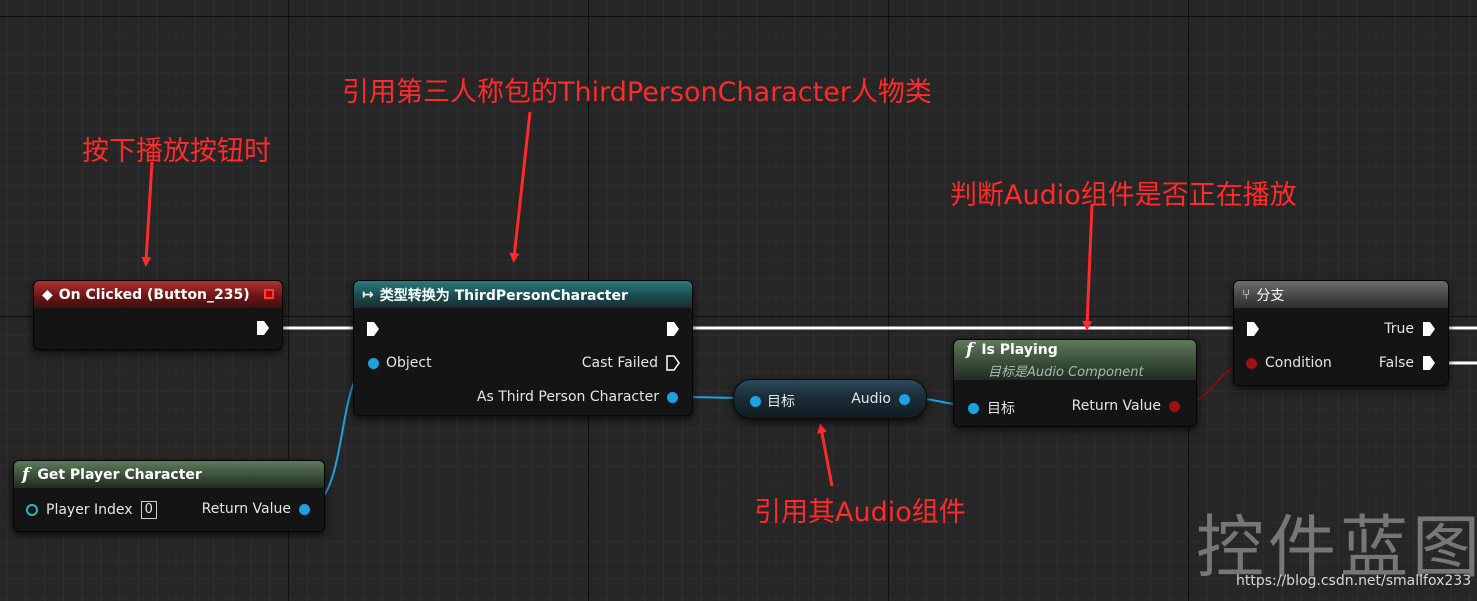 This screenshot has width=1477, height=601. What do you see at coordinates (1410, 329) in the screenshot?
I see `branch-true-pin: True` at bounding box center [1410, 329].